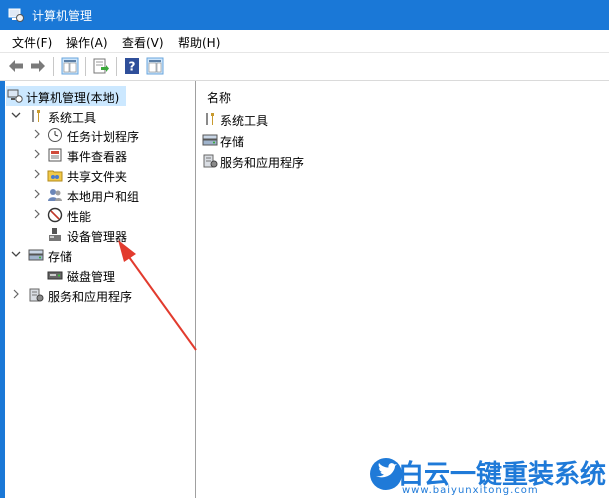  Describe the element at coordinates (97, 157) in the screenshot. I see `tree-label: 事件查看器` at that location.